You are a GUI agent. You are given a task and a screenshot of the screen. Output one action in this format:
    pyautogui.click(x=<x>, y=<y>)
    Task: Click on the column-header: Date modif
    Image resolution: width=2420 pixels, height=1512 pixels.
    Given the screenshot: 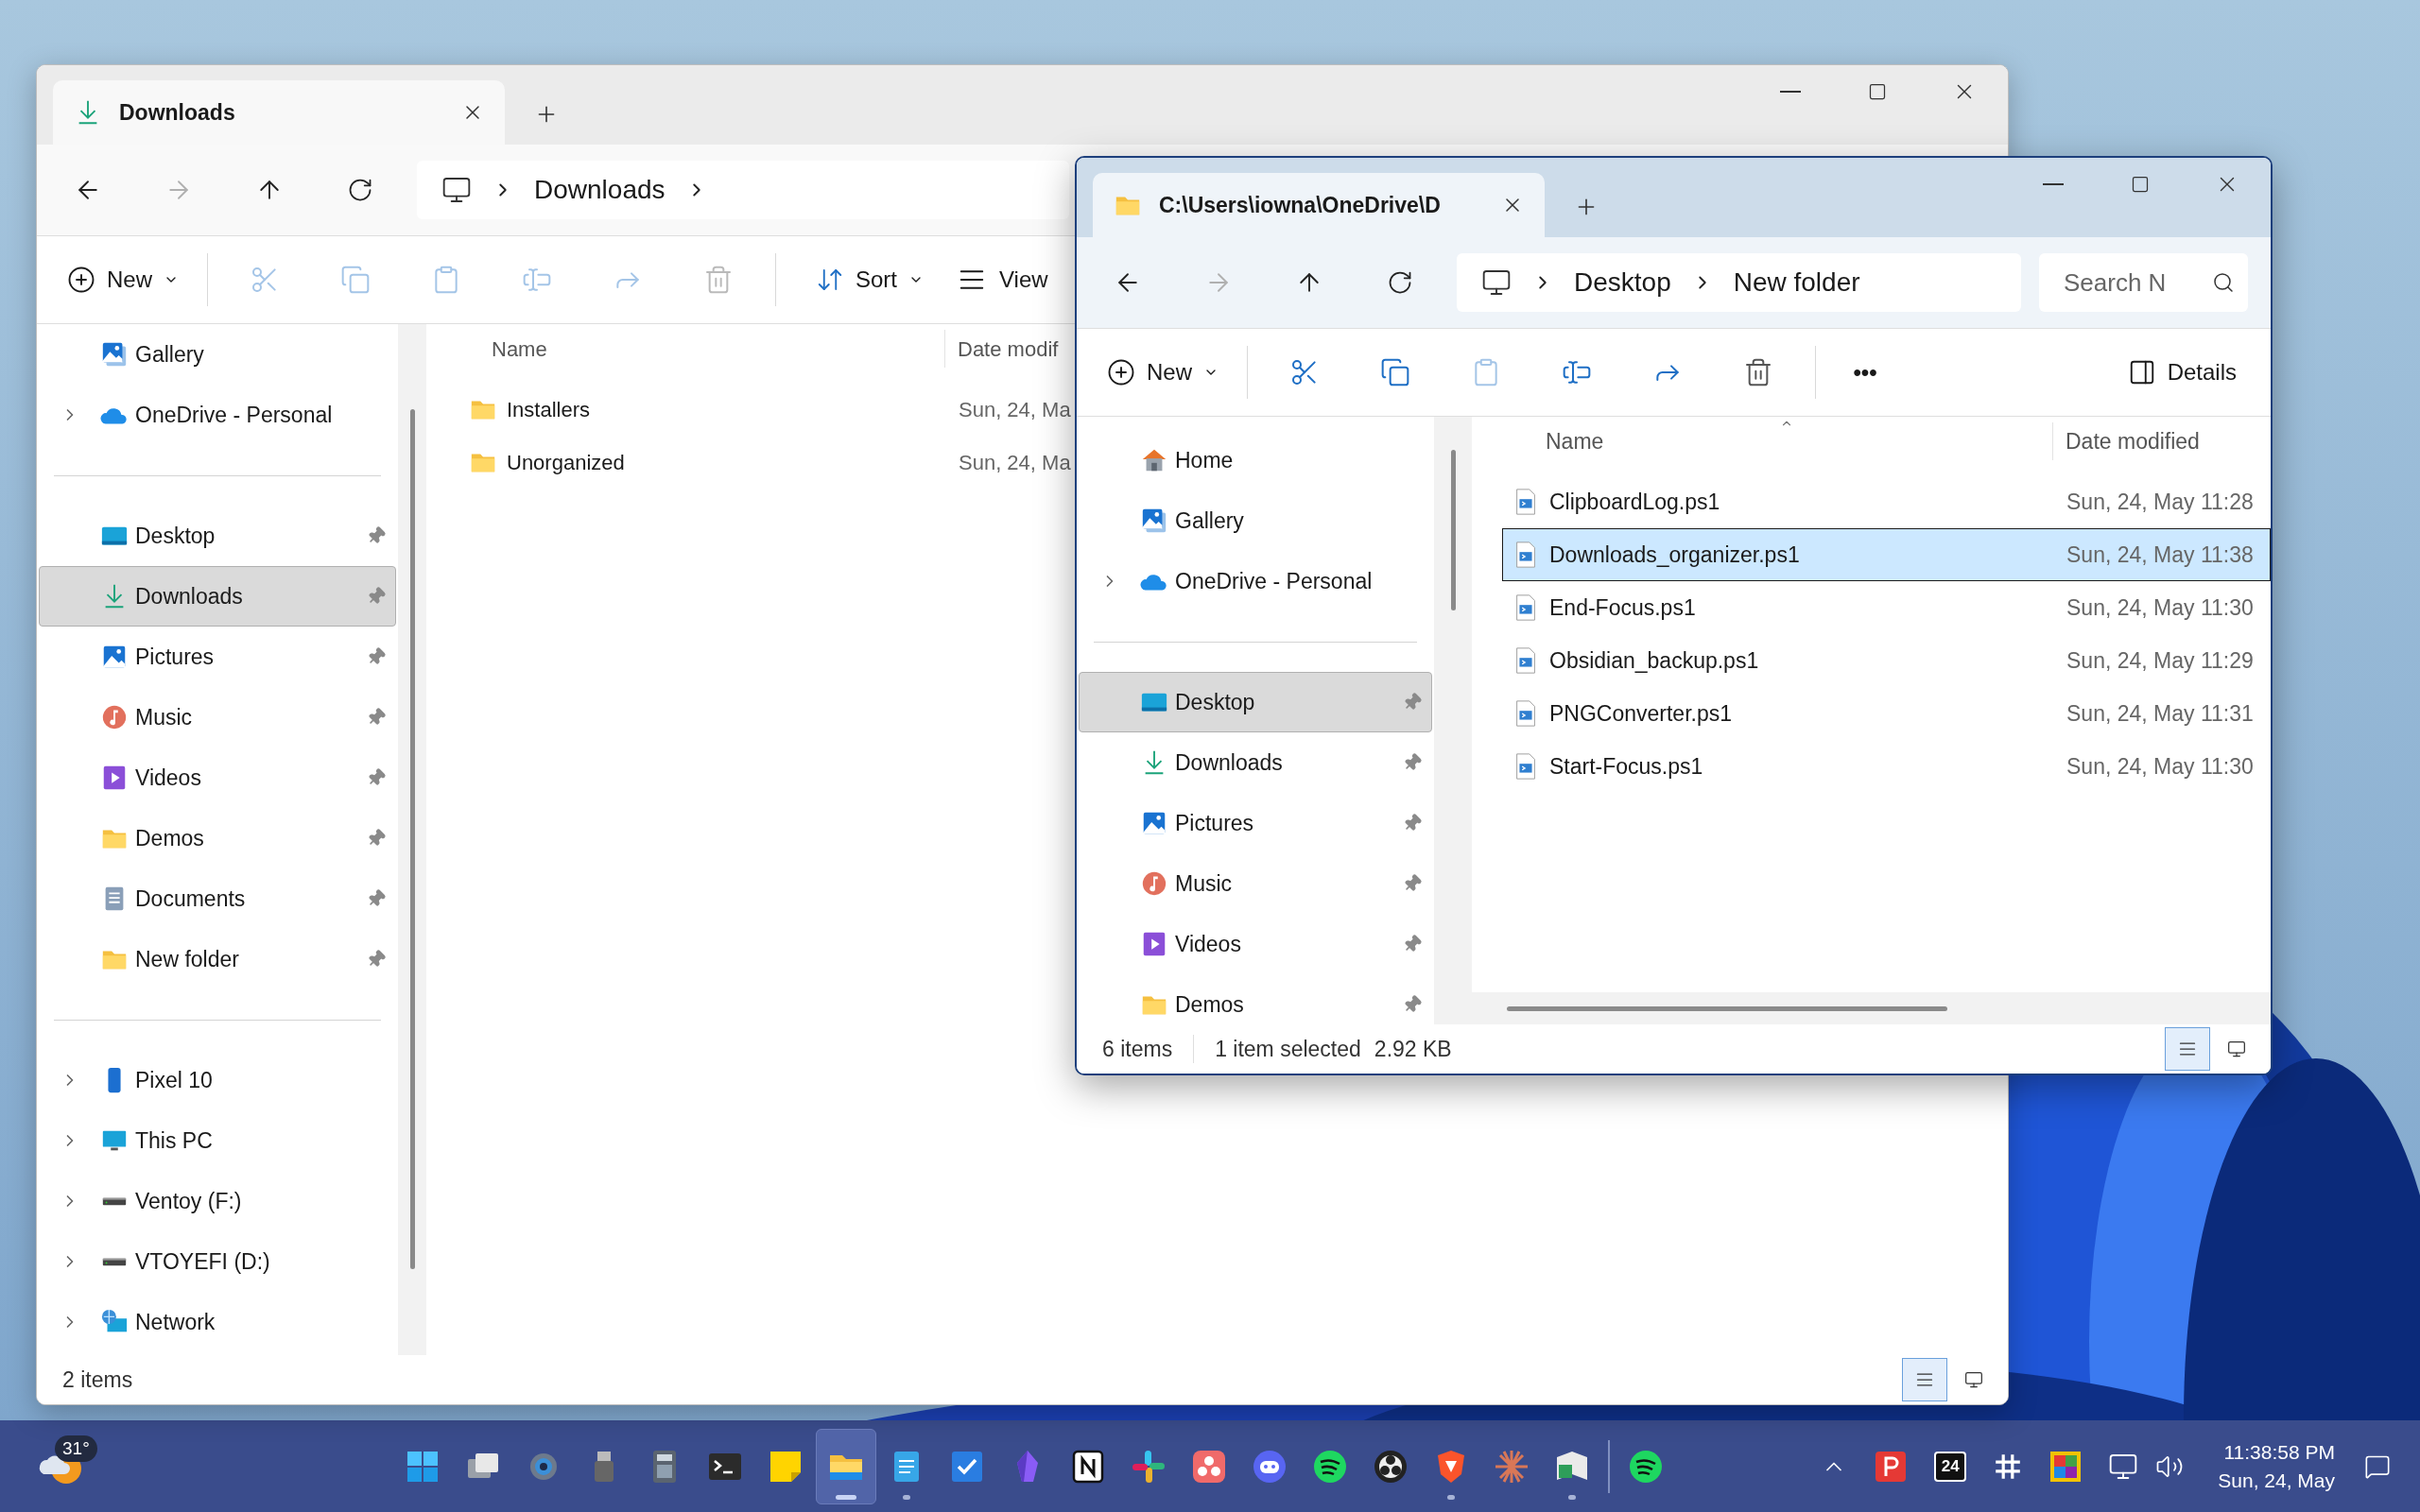 What is the action you would take?
    pyautogui.click(x=1008, y=349)
    